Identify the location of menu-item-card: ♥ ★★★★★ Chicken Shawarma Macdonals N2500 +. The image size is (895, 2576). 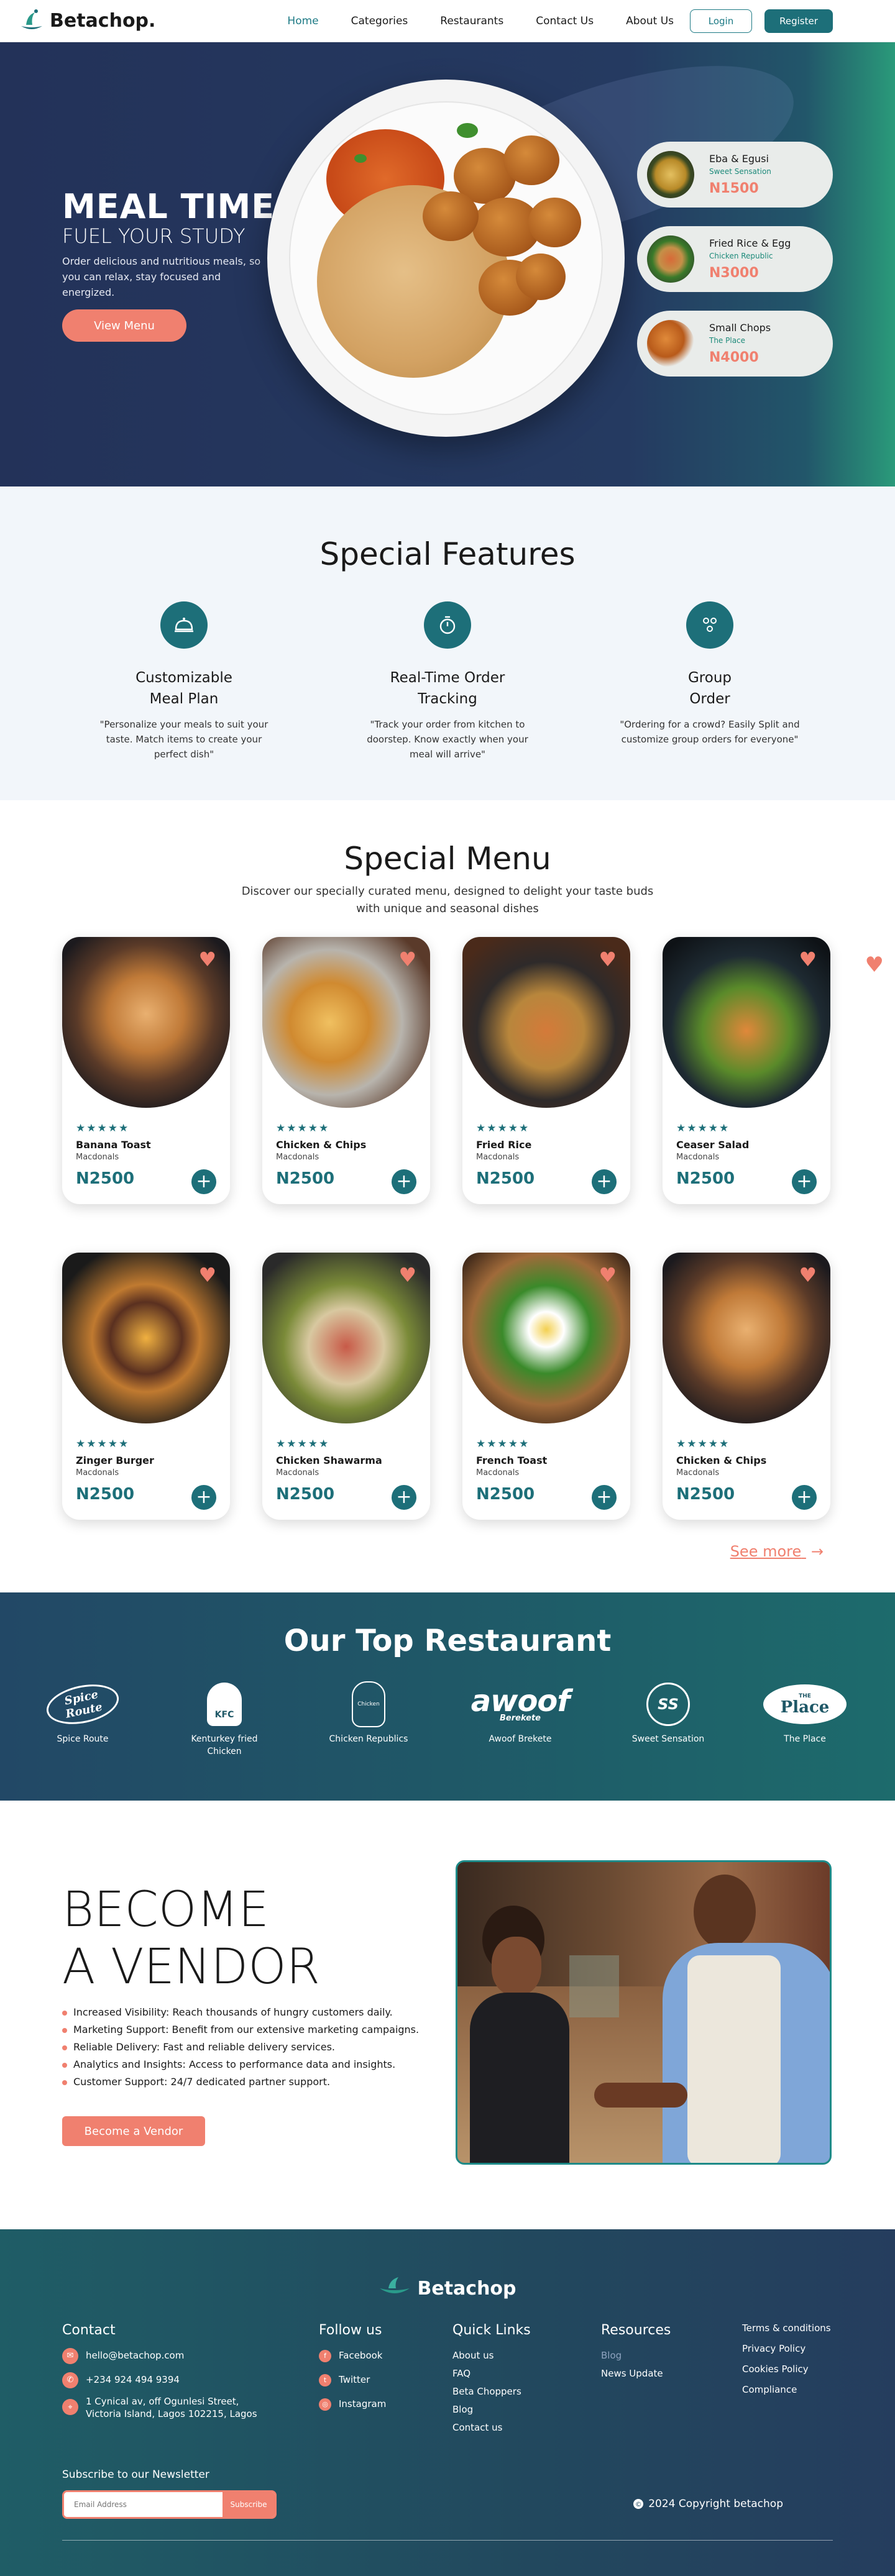
(346, 1386).